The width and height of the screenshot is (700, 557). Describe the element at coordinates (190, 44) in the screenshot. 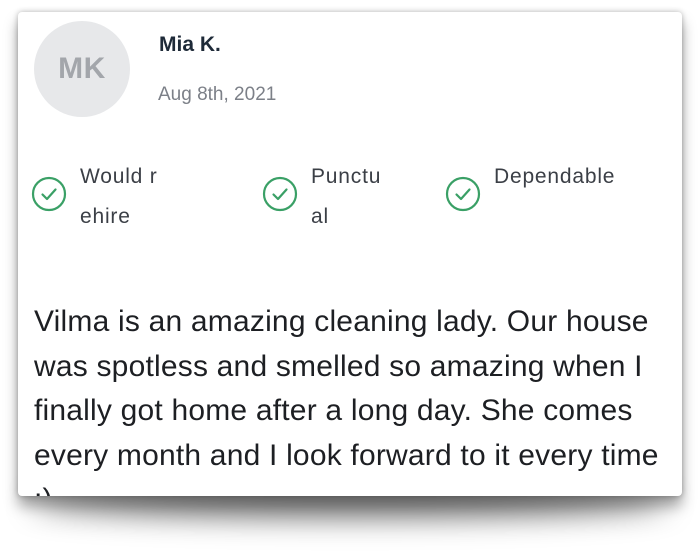

I see `reviewer-name: Mia K.` at that location.